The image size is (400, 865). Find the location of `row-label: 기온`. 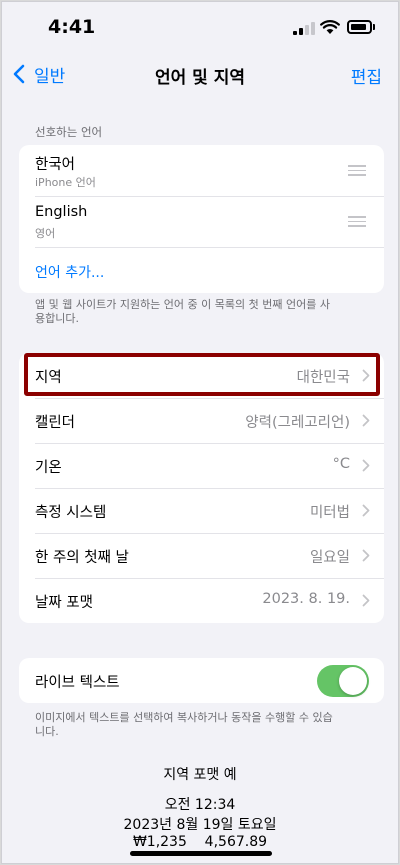

row-label: 기온 is located at coordinates (48, 468).